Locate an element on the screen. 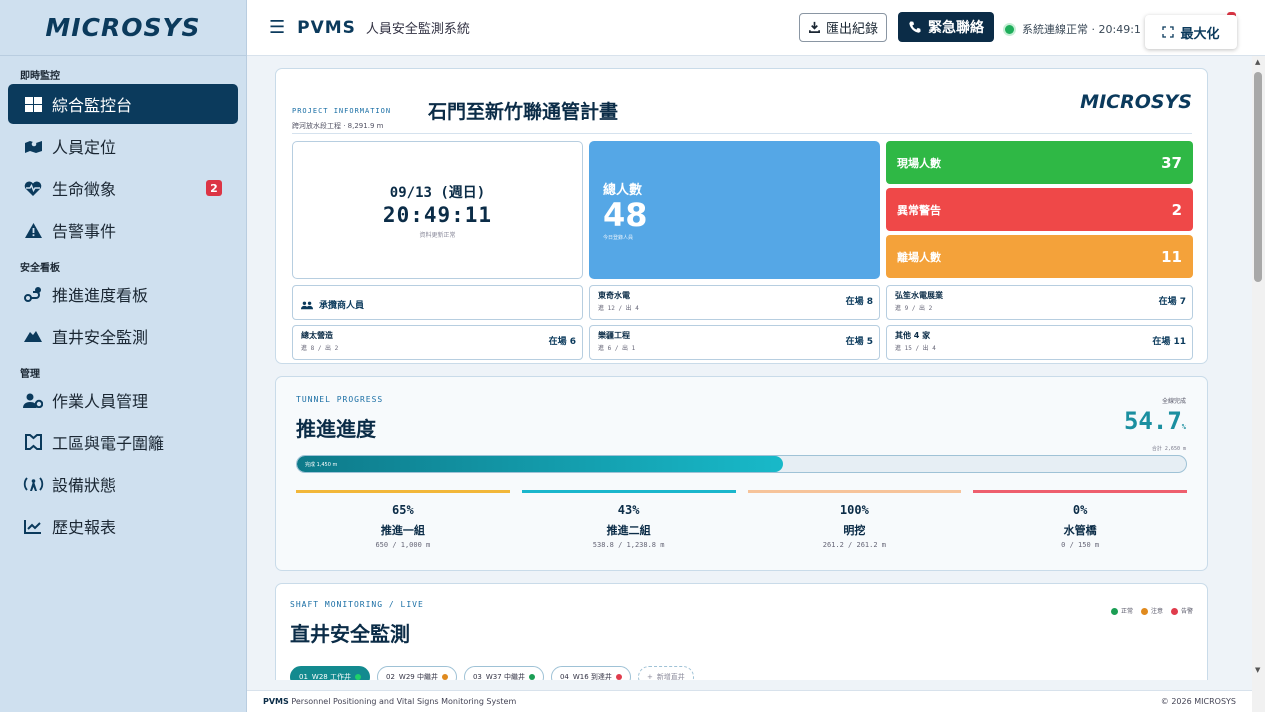 The width and height of the screenshot is (1265, 712). scroll-up-icon: ▲ is located at coordinates (1257, 62).